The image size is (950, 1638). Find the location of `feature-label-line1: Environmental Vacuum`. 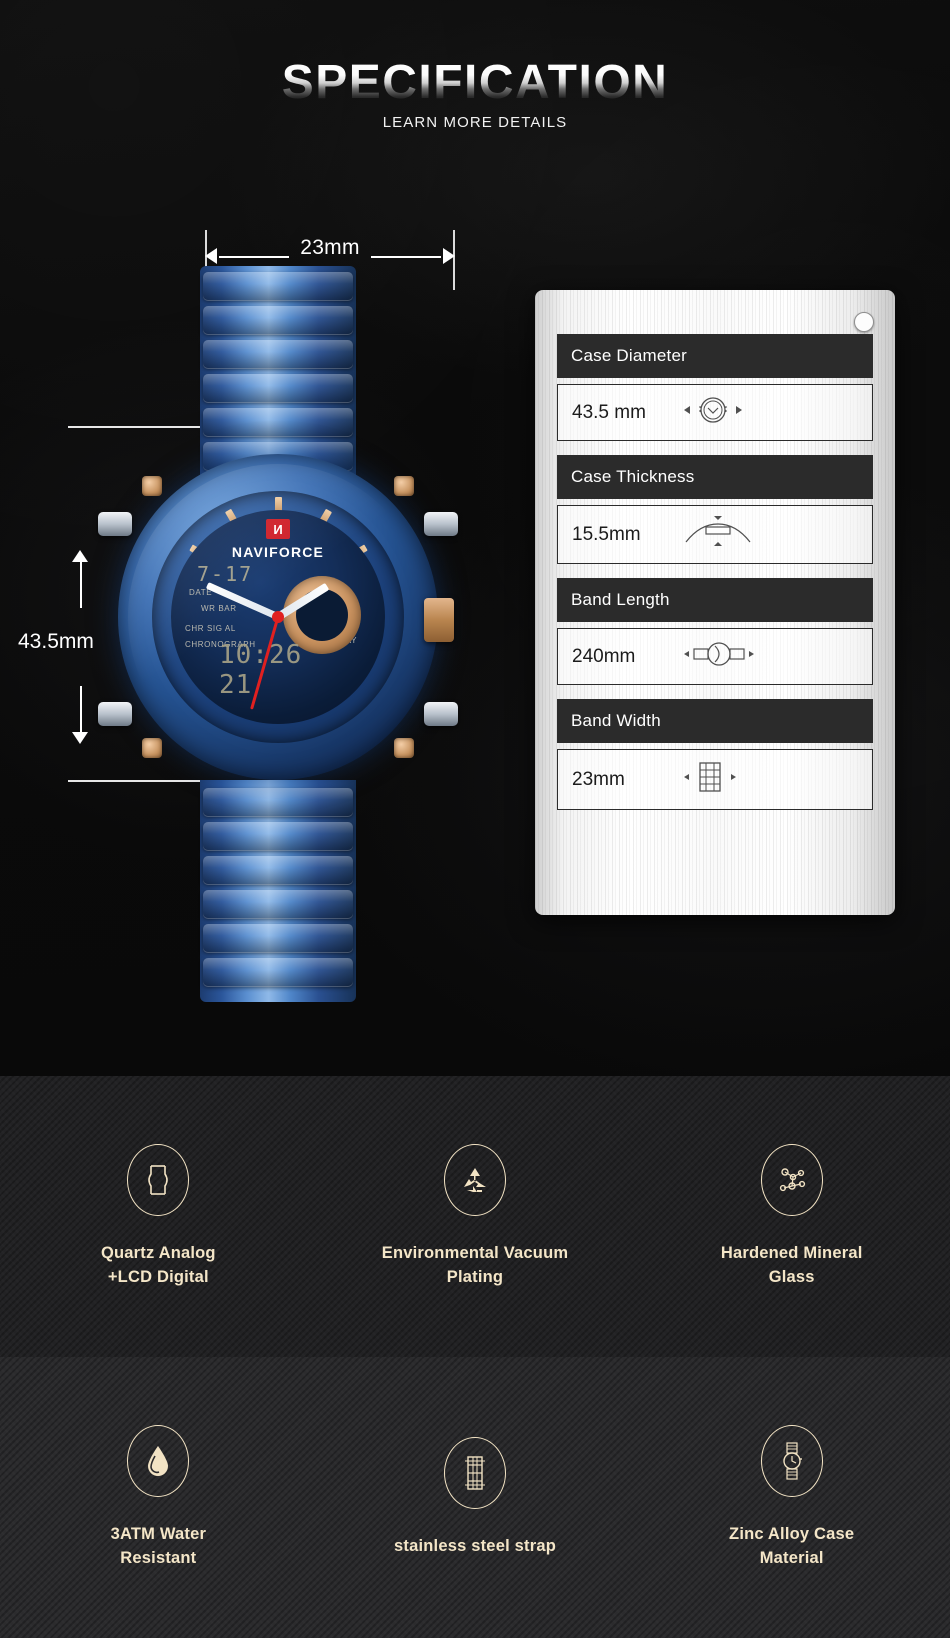

feature-label-line1: Environmental Vacuum is located at coordinates (475, 1252).